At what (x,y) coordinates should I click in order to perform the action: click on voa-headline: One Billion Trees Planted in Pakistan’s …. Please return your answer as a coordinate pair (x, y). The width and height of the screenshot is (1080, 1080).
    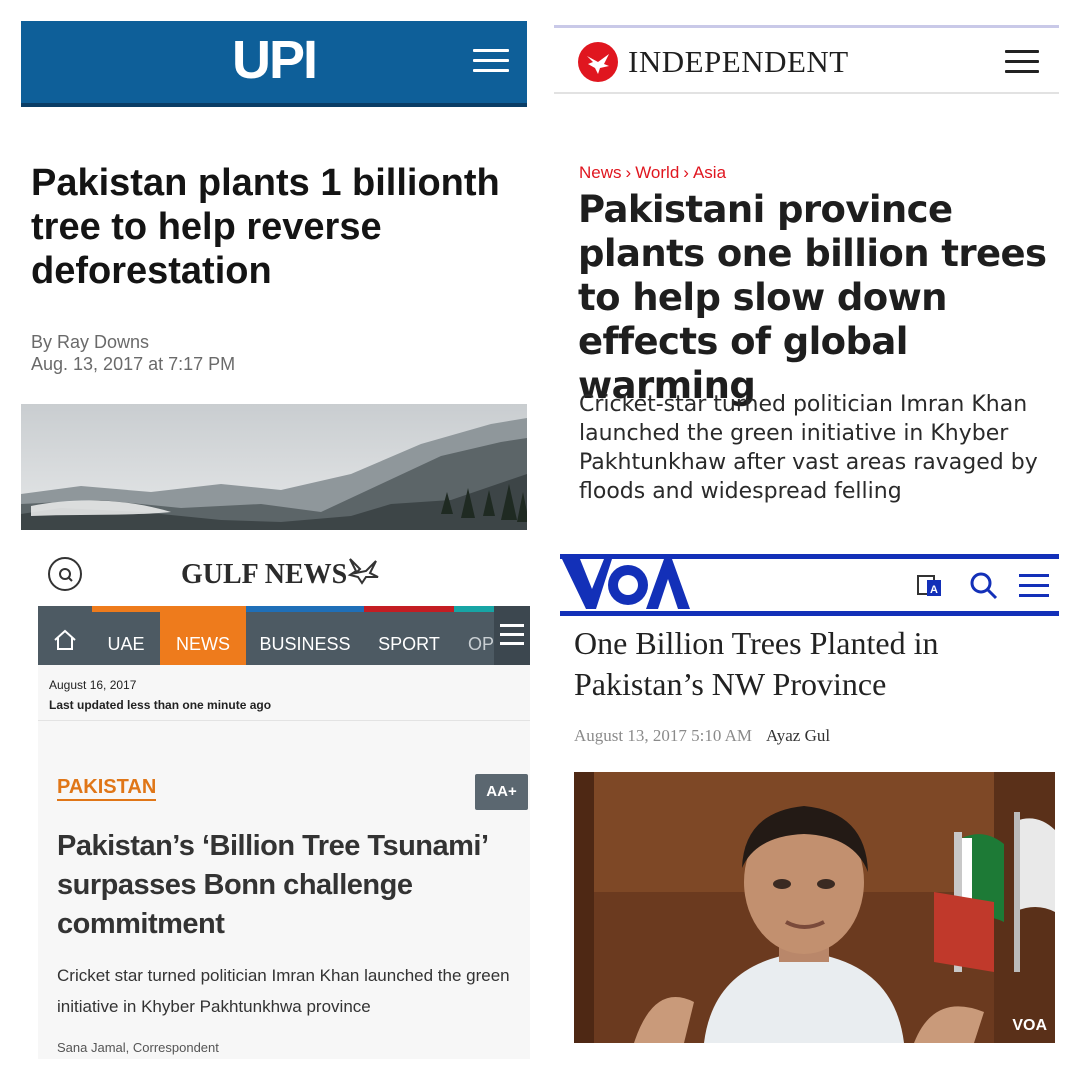
    Looking at the image, I should click on (756, 663).